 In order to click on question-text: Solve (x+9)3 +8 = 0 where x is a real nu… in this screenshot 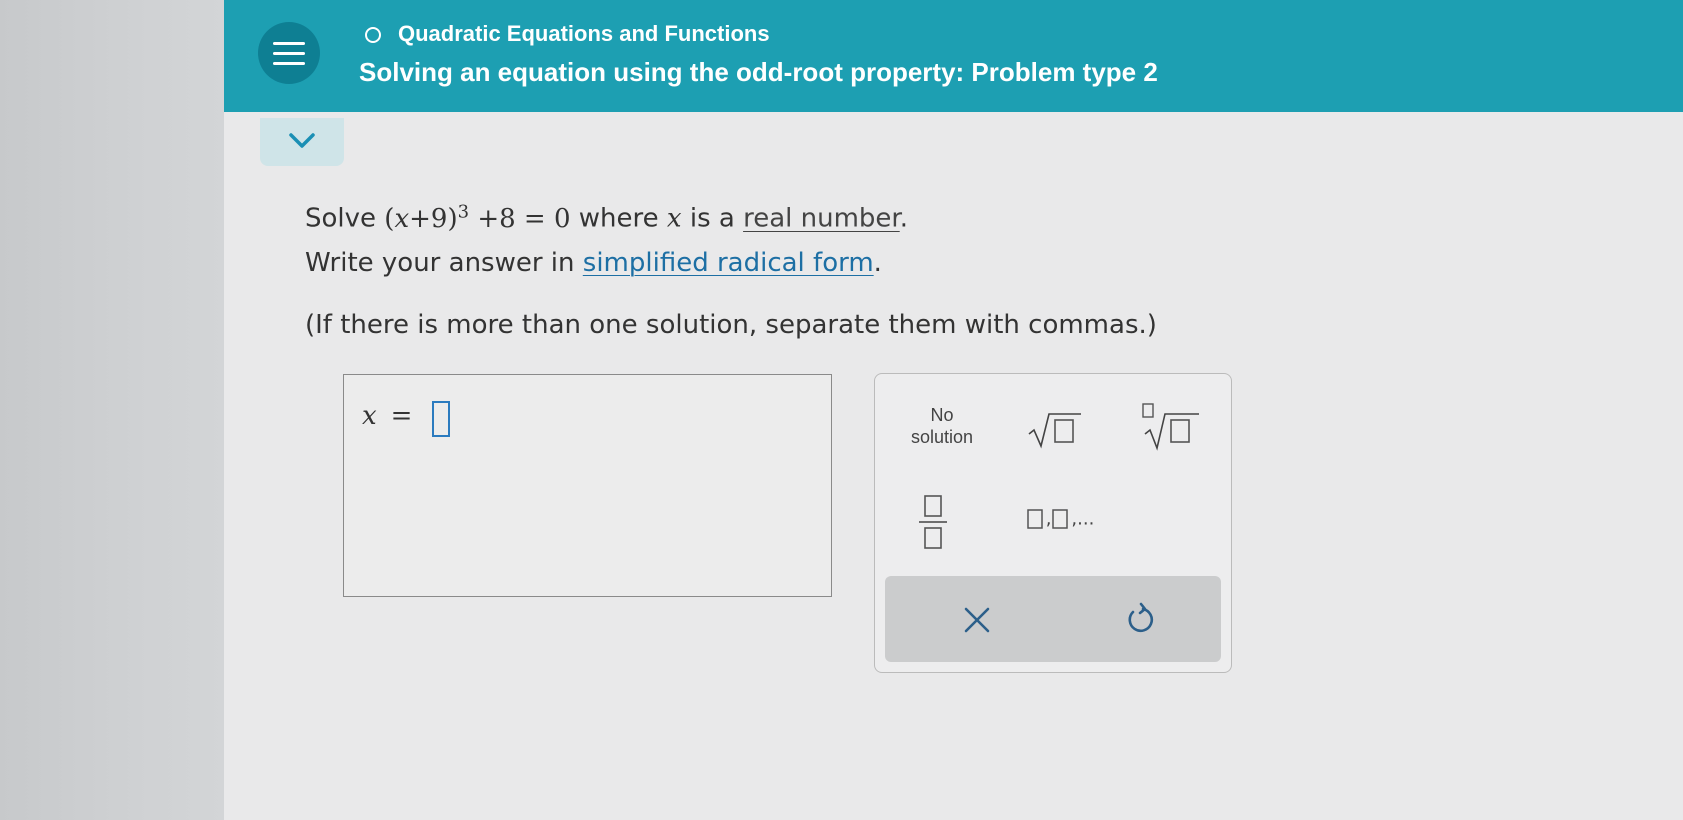, I will do `click(731, 268)`.